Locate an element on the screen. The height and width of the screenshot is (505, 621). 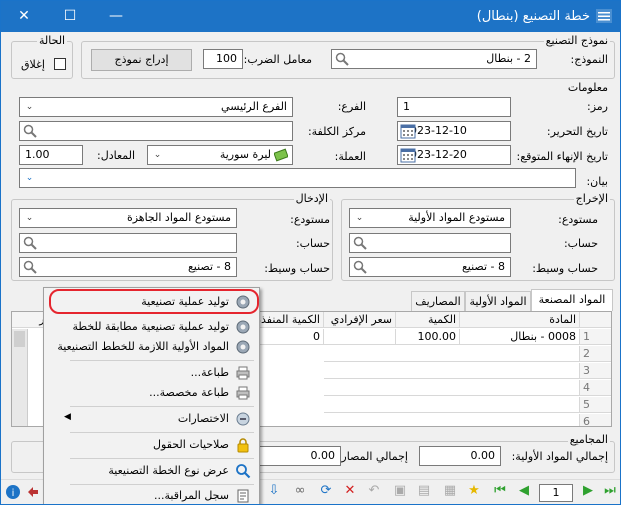
tab-expenses: المصاريف is located at coordinates (438, 301).